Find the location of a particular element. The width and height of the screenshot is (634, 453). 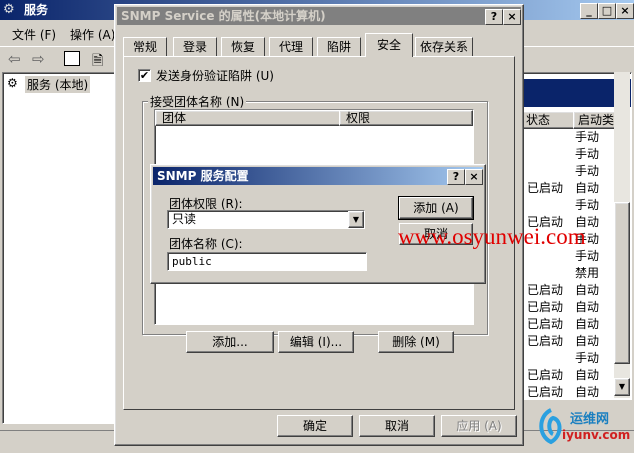

properties-titlebar: SNMP Service 的属性(本地计算机) ? × is located at coordinates (319, 16).